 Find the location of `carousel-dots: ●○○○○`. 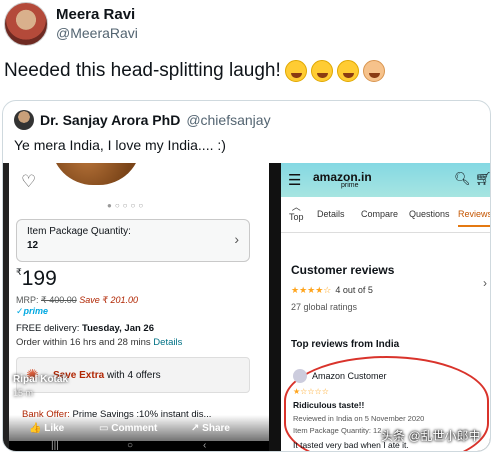

carousel-dots: ●○○○○ is located at coordinates (127, 205).